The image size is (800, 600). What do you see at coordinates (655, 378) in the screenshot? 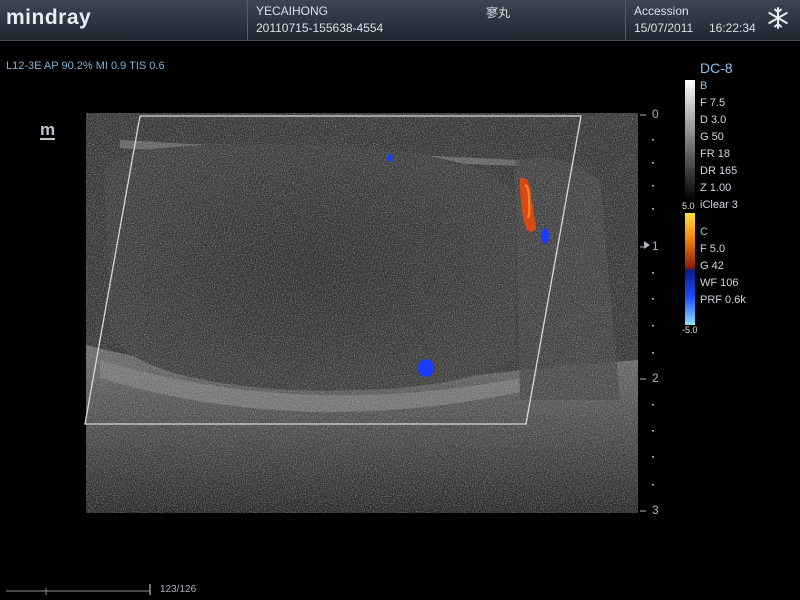
I see `depth-label: 2` at bounding box center [655, 378].